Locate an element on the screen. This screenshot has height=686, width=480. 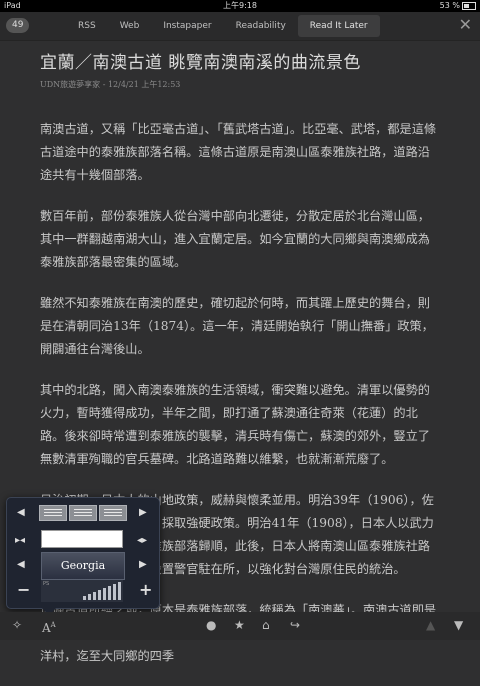
reading-settings-popover: ◀ ▶ ▸◂ ◂▸ ◀ Georgia ▶ − PS + is located at coordinates (83, 556).